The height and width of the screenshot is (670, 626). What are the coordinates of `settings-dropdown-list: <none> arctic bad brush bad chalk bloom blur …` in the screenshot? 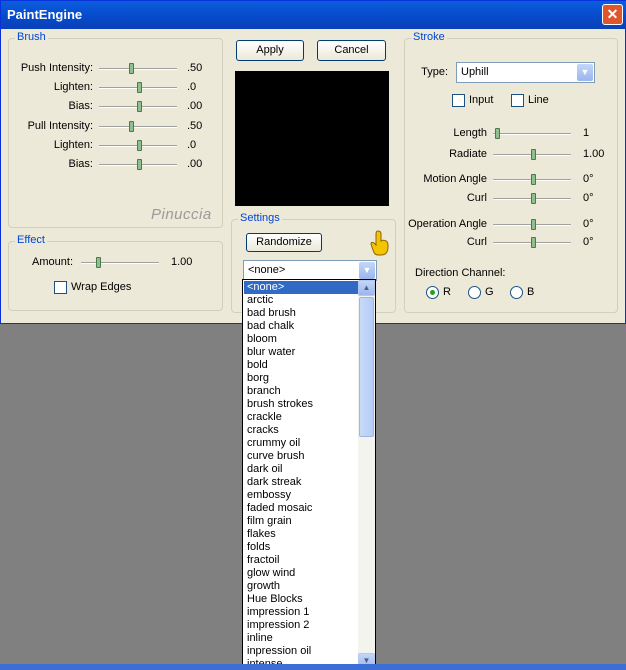 It's located at (309, 474).